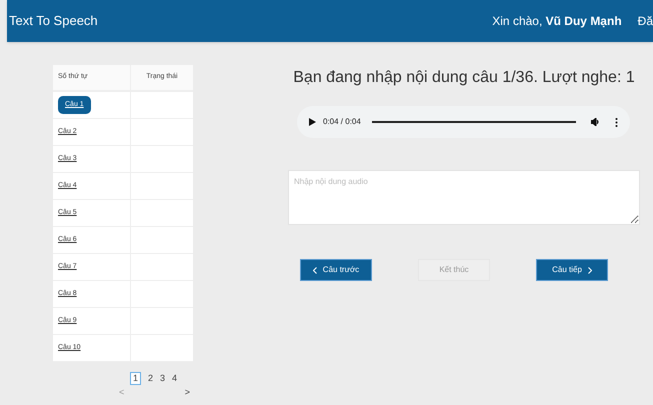 The image size is (653, 405). I want to click on question-heading: Bạn đang nhập nội dung câu 1/36. Lượt nghe: 1, so click(464, 78).